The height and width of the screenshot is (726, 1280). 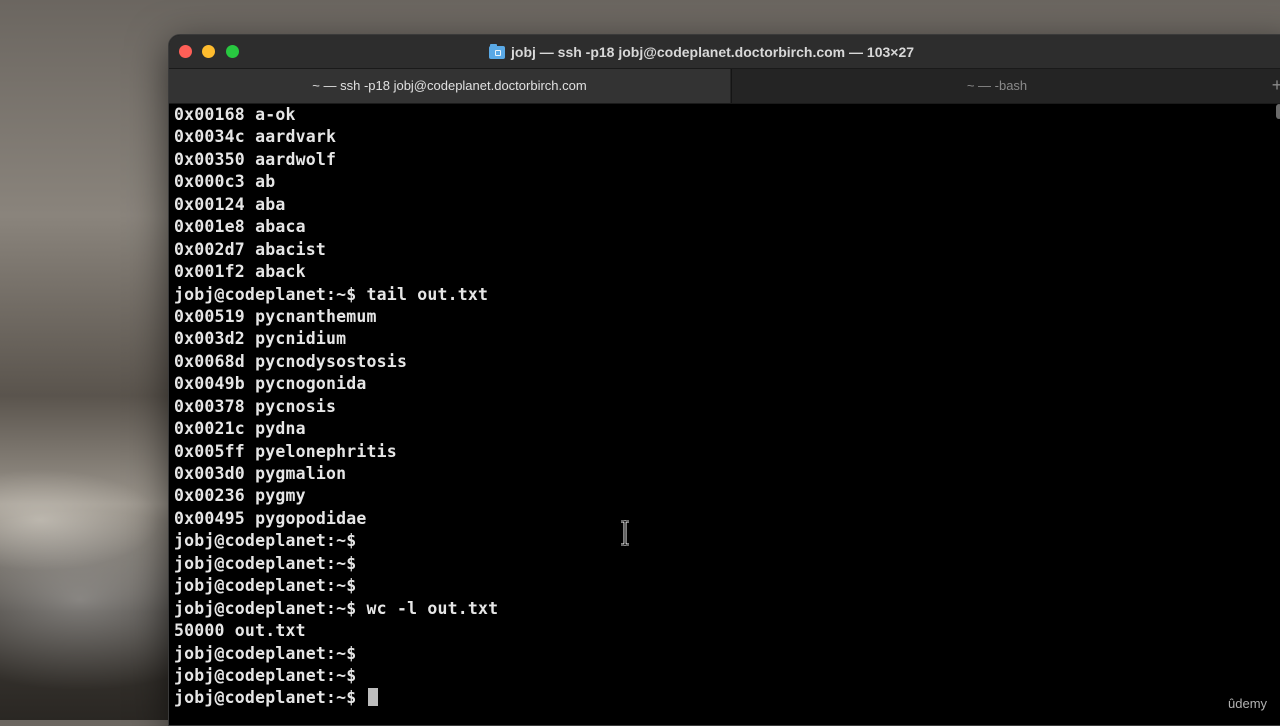 What do you see at coordinates (225, 182) in the screenshot?
I see `terminal-line: 0x000c3 ab` at bounding box center [225, 182].